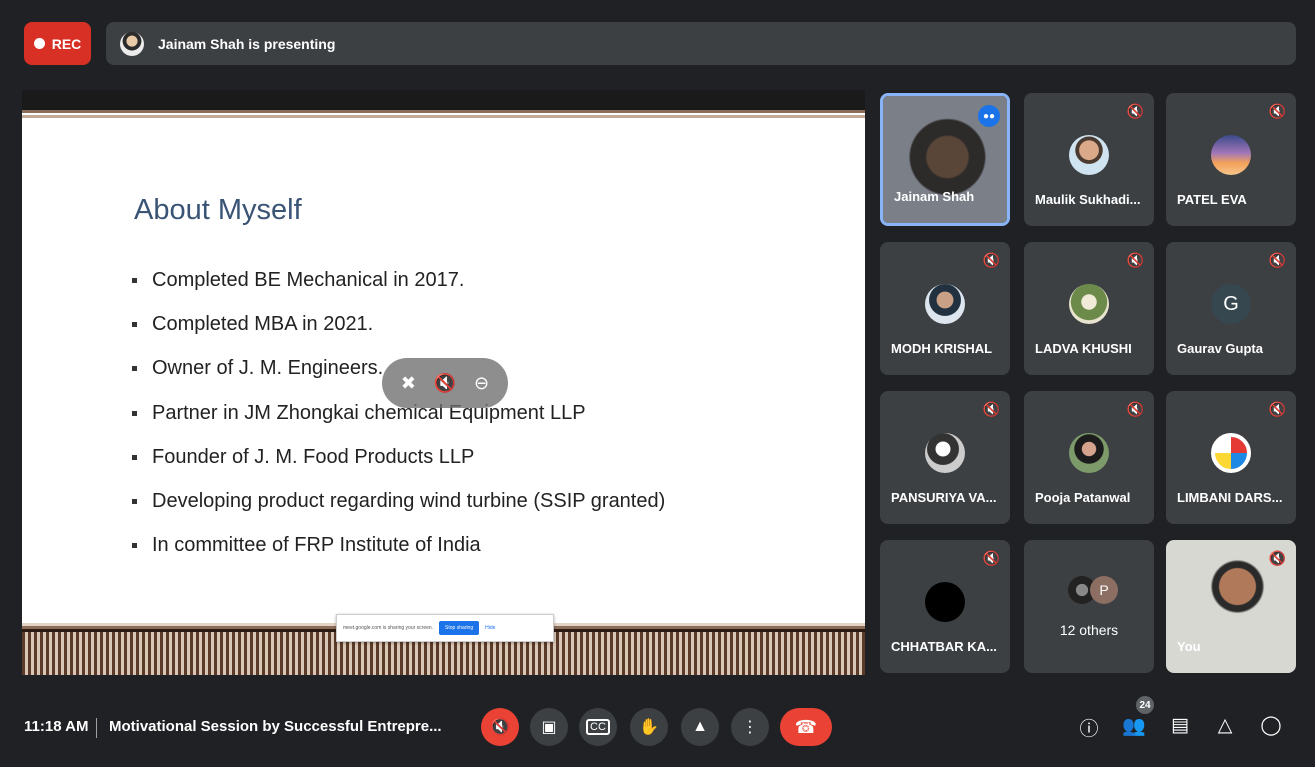 Image resolution: width=1315 pixels, height=767 pixels. I want to click on presentation-floating-controls: ✖ 🔇 ⊖, so click(445, 383).